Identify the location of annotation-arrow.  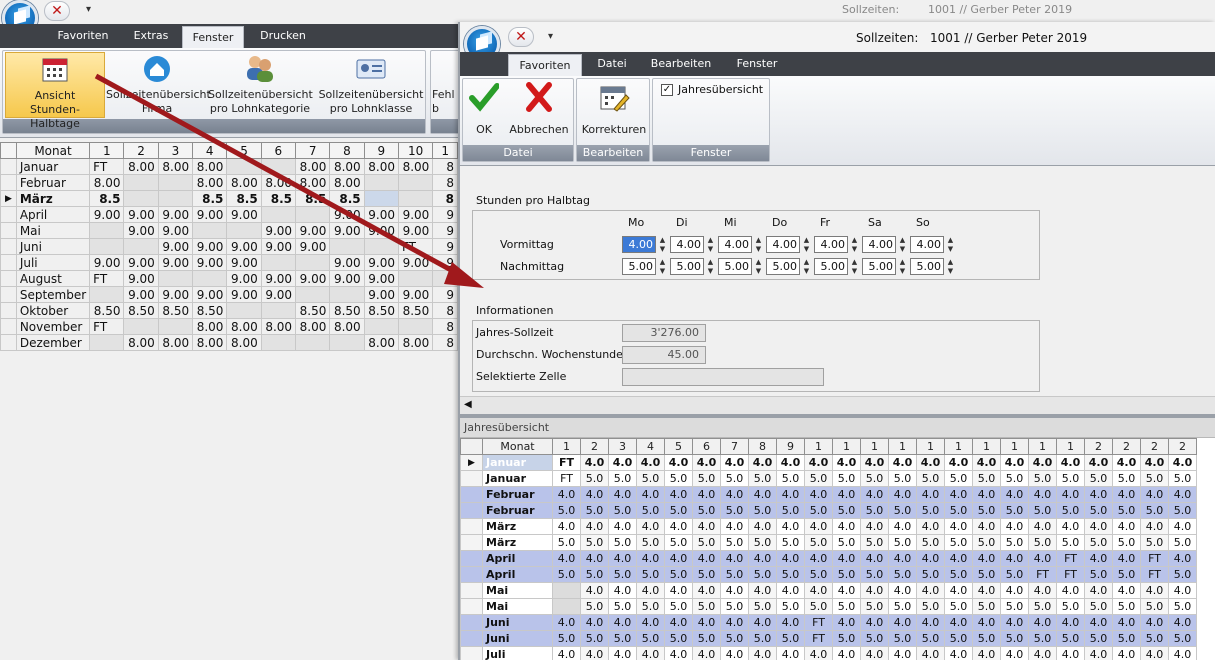
(289, 180).